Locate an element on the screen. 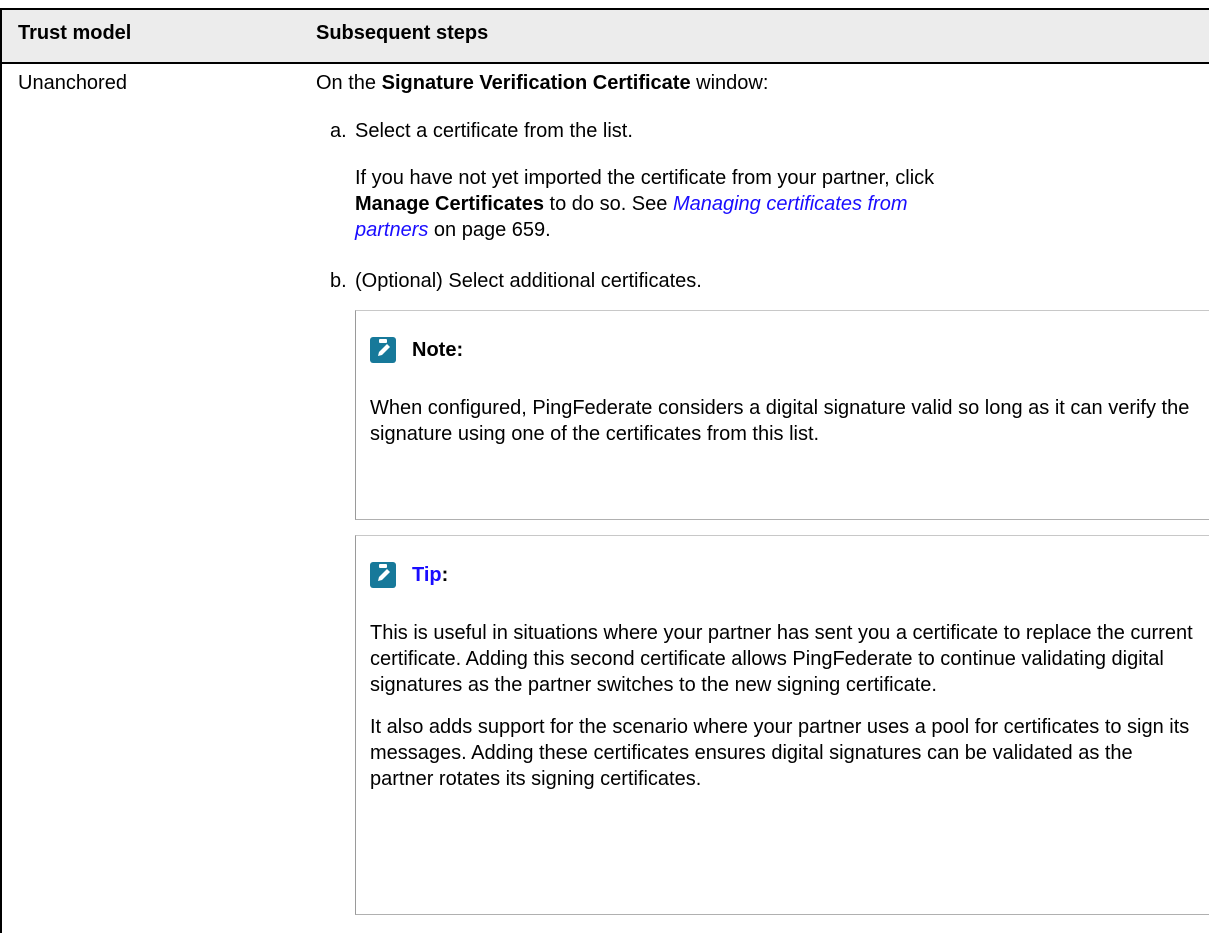 Image resolution: width=1209 pixels, height=933 pixels. column-header-subsequent-steps: Subsequent steps is located at coordinates (402, 33).